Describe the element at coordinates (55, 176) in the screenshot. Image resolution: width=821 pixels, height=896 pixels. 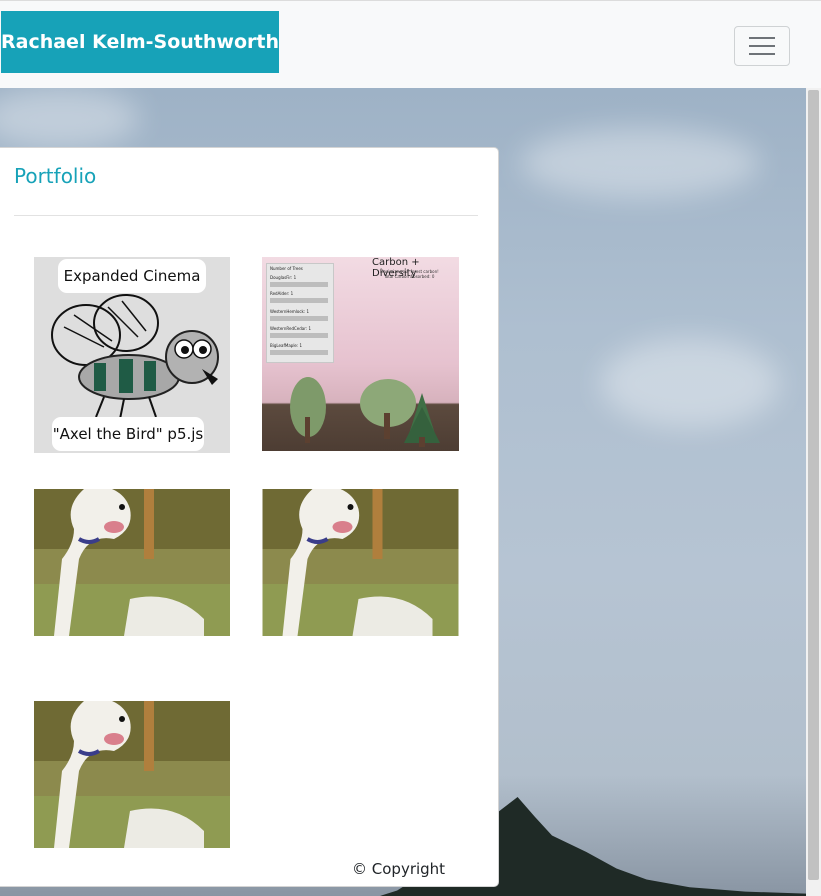
I see `portfolio-title: Portfolio` at that location.